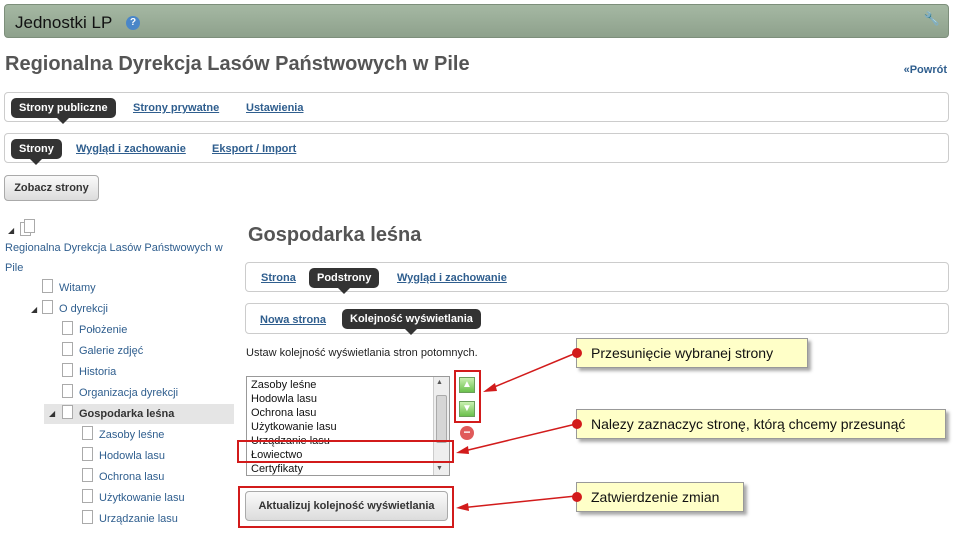  What do you see at coordinates (462, 507) in the screenshot?
I see `arrowhead-confirm` at bounding box center [462, 507].